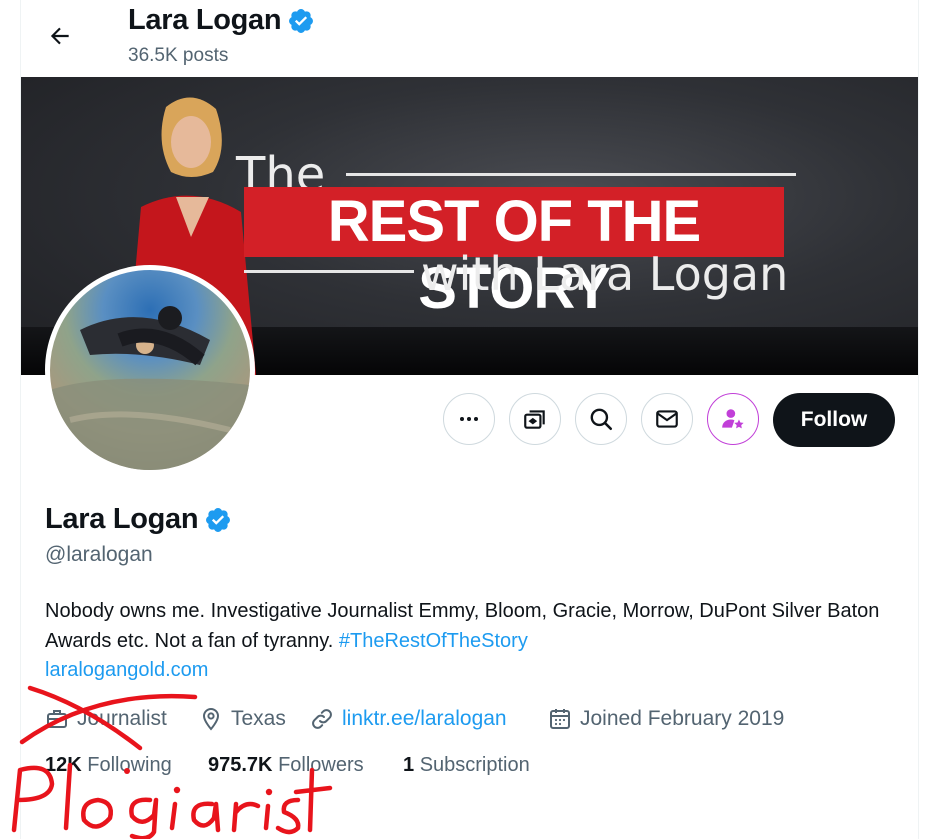  Describe the element at coordinates (150, 388) in the screenshot. I see `avatar-skydivers-image` at that location.